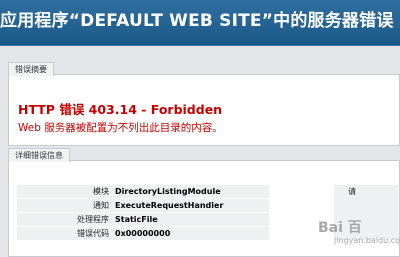  Describe the element at coordinates (120, 109) in the screenshot. I see `error-title: HTTP 错误 403.14 - Forbidden` at that location.